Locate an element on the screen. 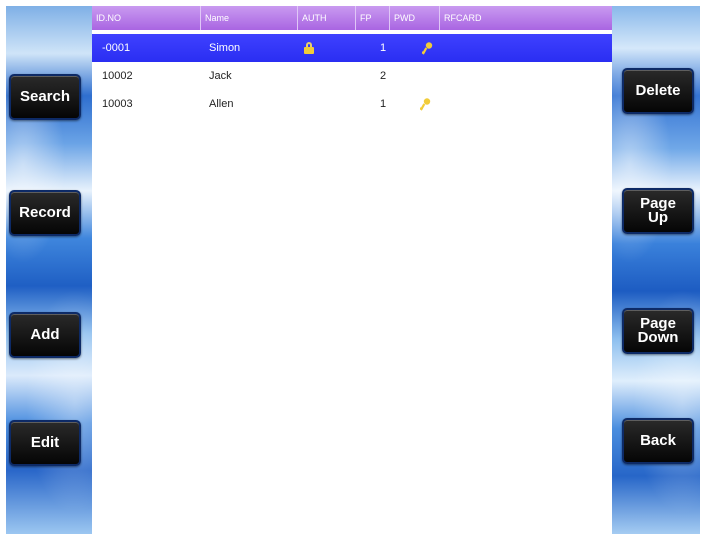 The image size is (705, 534). auth-cell is located at coordinates (309, 48).